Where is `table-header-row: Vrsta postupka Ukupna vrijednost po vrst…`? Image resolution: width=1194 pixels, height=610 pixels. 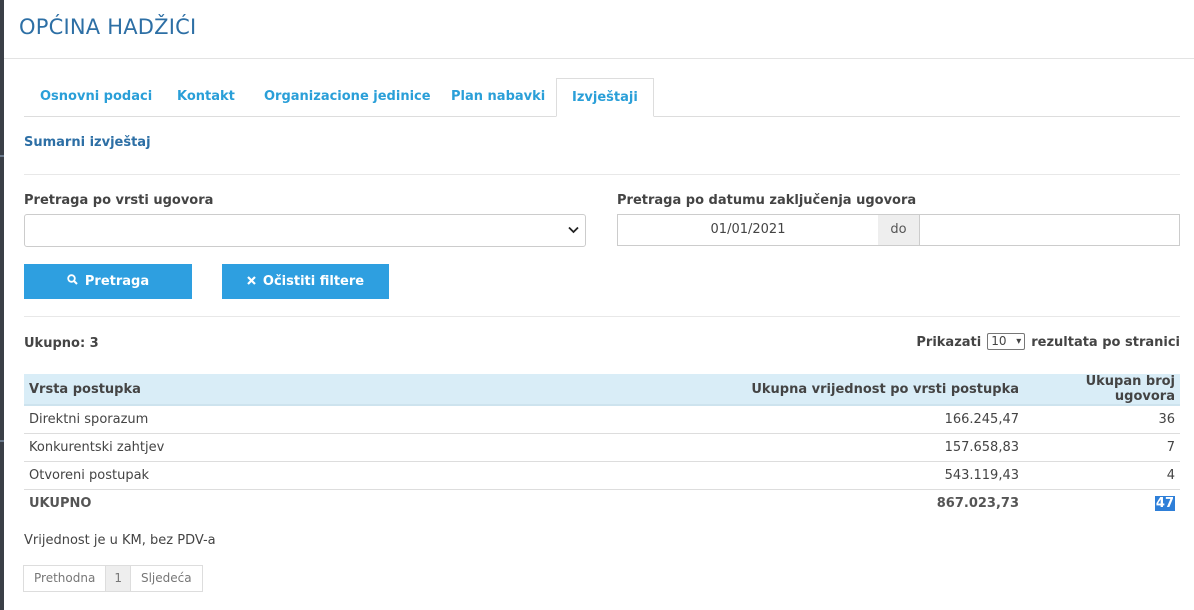 table-header-row: Vrsta postupka Ukupna vrijednost po vrst… is located at coordinates (602, 390).